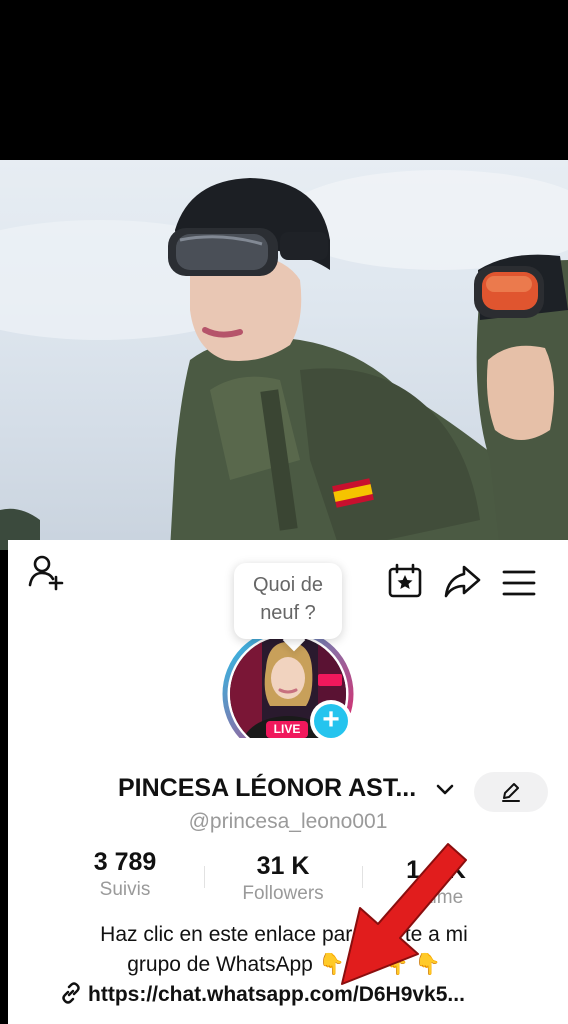 The height and width of the screenshot is (1024, 568). I want to click on chevron-down-icon, so click(445, 790).